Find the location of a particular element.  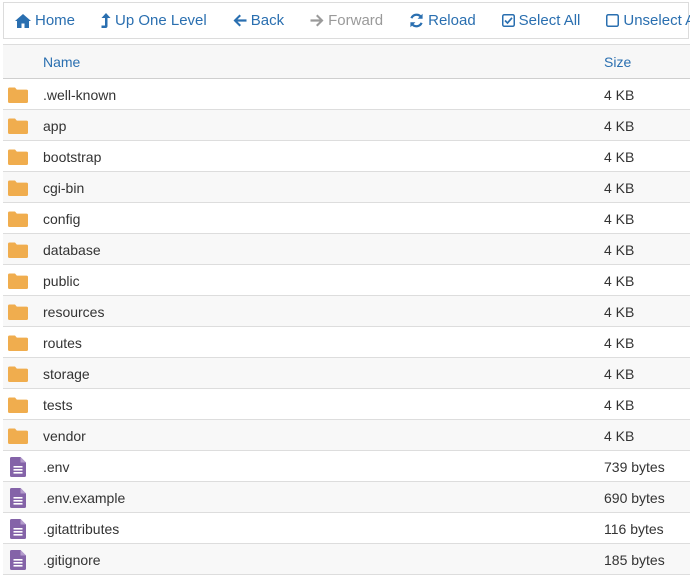

table-row: vendor 4 KB is located at coordinates (346, 435).